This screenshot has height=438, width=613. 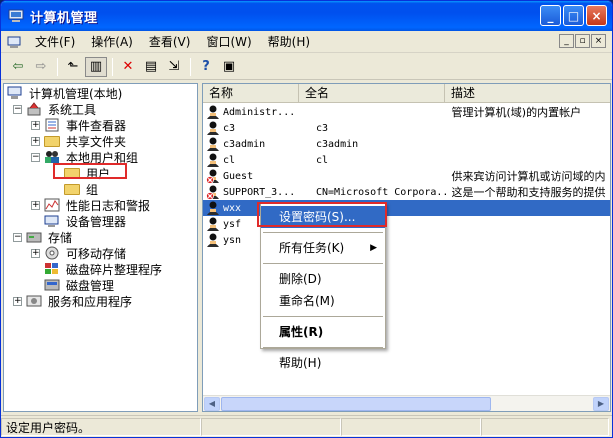 I want to click on list-header: 名称 全名 描述, so click(x=406, y=93).